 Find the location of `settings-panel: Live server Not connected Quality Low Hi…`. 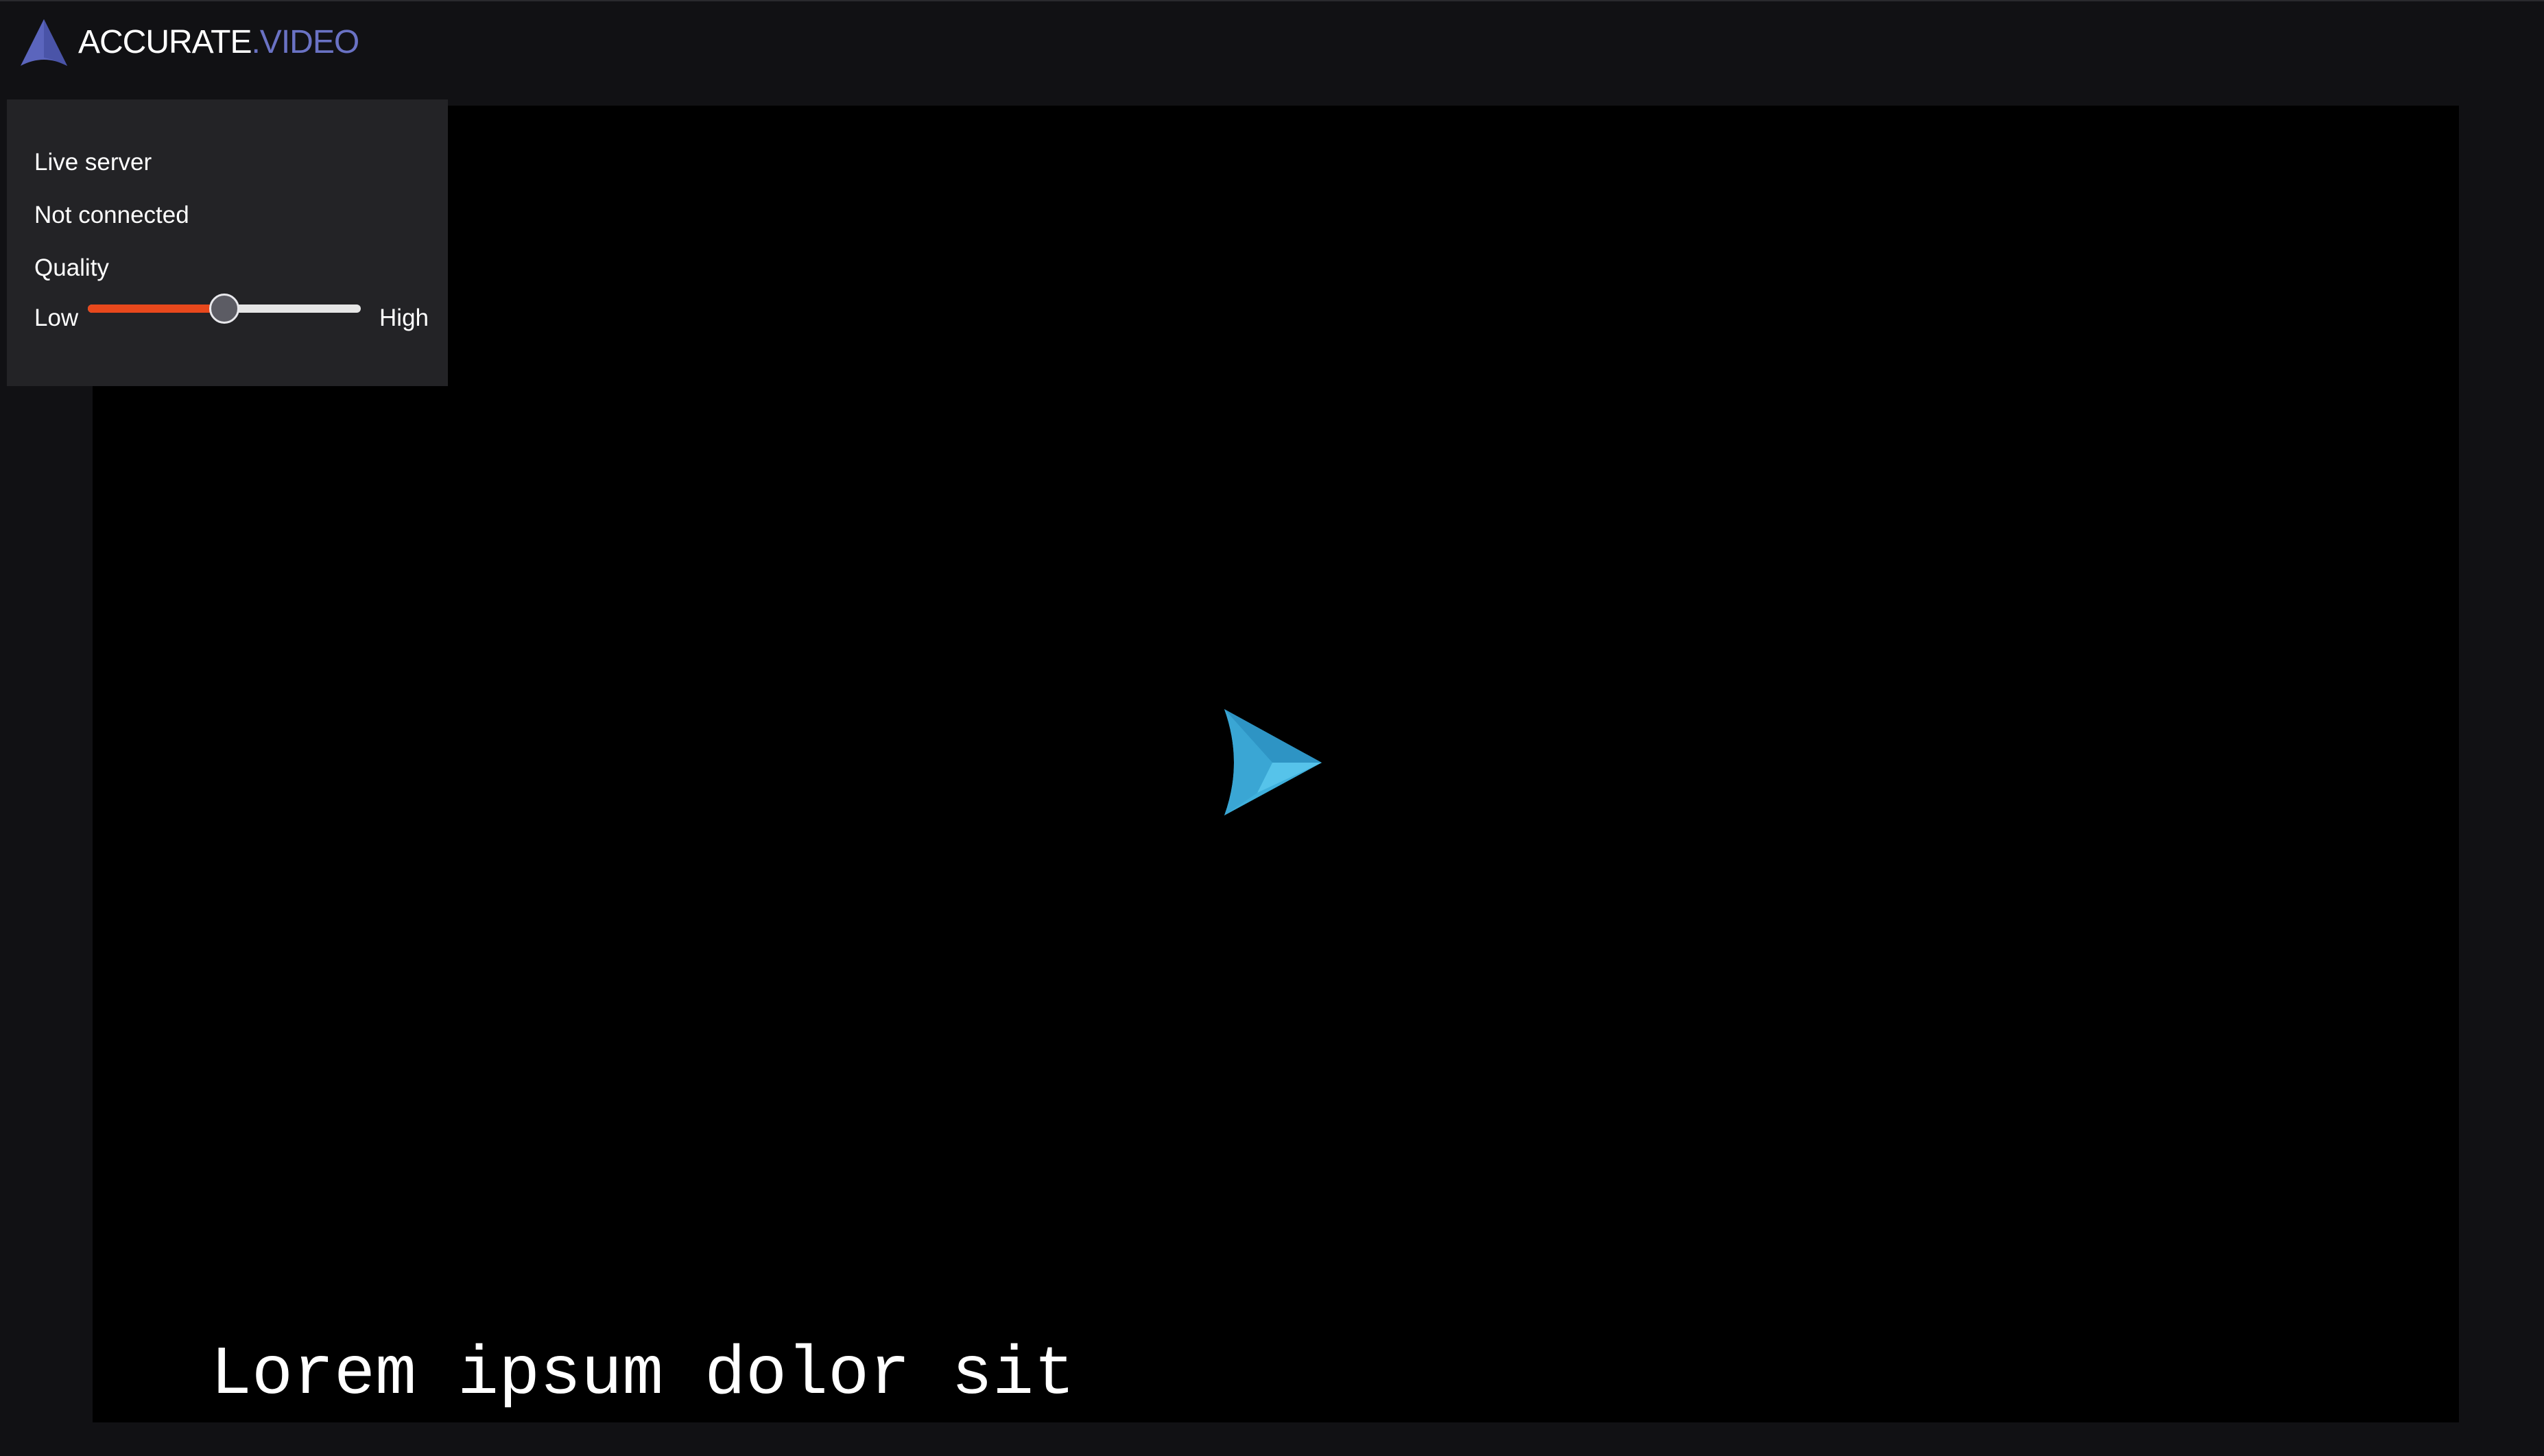

settings-panel: Live server Not connected Quality Low Hi… is located at coordinates (227, 242).